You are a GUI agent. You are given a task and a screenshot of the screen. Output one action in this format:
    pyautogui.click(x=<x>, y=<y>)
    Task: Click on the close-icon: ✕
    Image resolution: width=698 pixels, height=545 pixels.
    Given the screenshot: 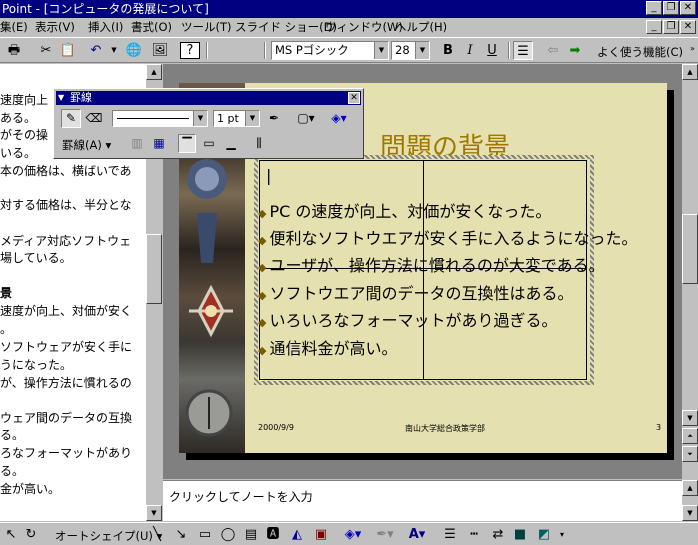 What is the action you would take?
    pyautogui.click(x=354, y=98)
    